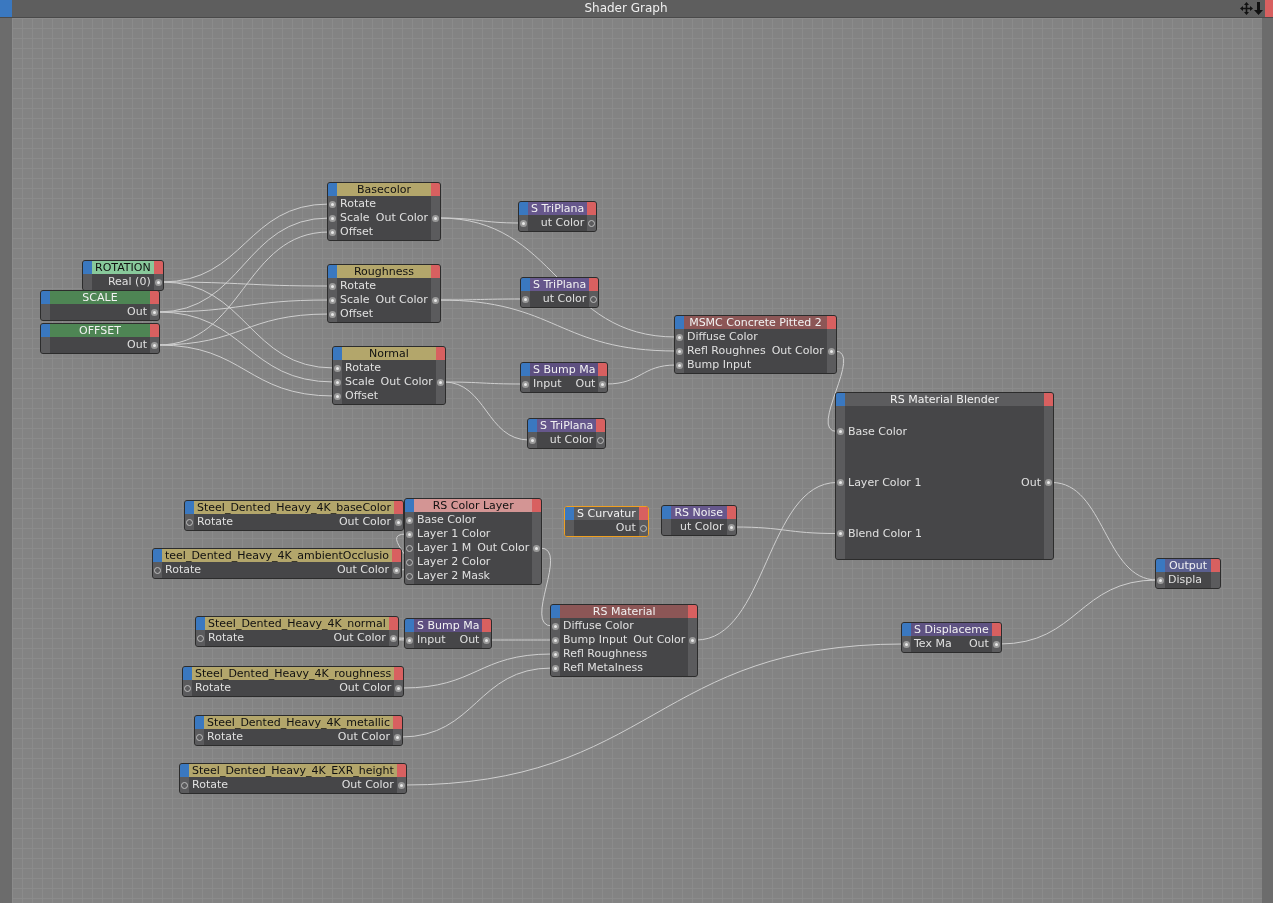 The width and height of the screenshot is (1273, 903). I want to click on shader-node: RS Noise ut Color, so click(699, 520).